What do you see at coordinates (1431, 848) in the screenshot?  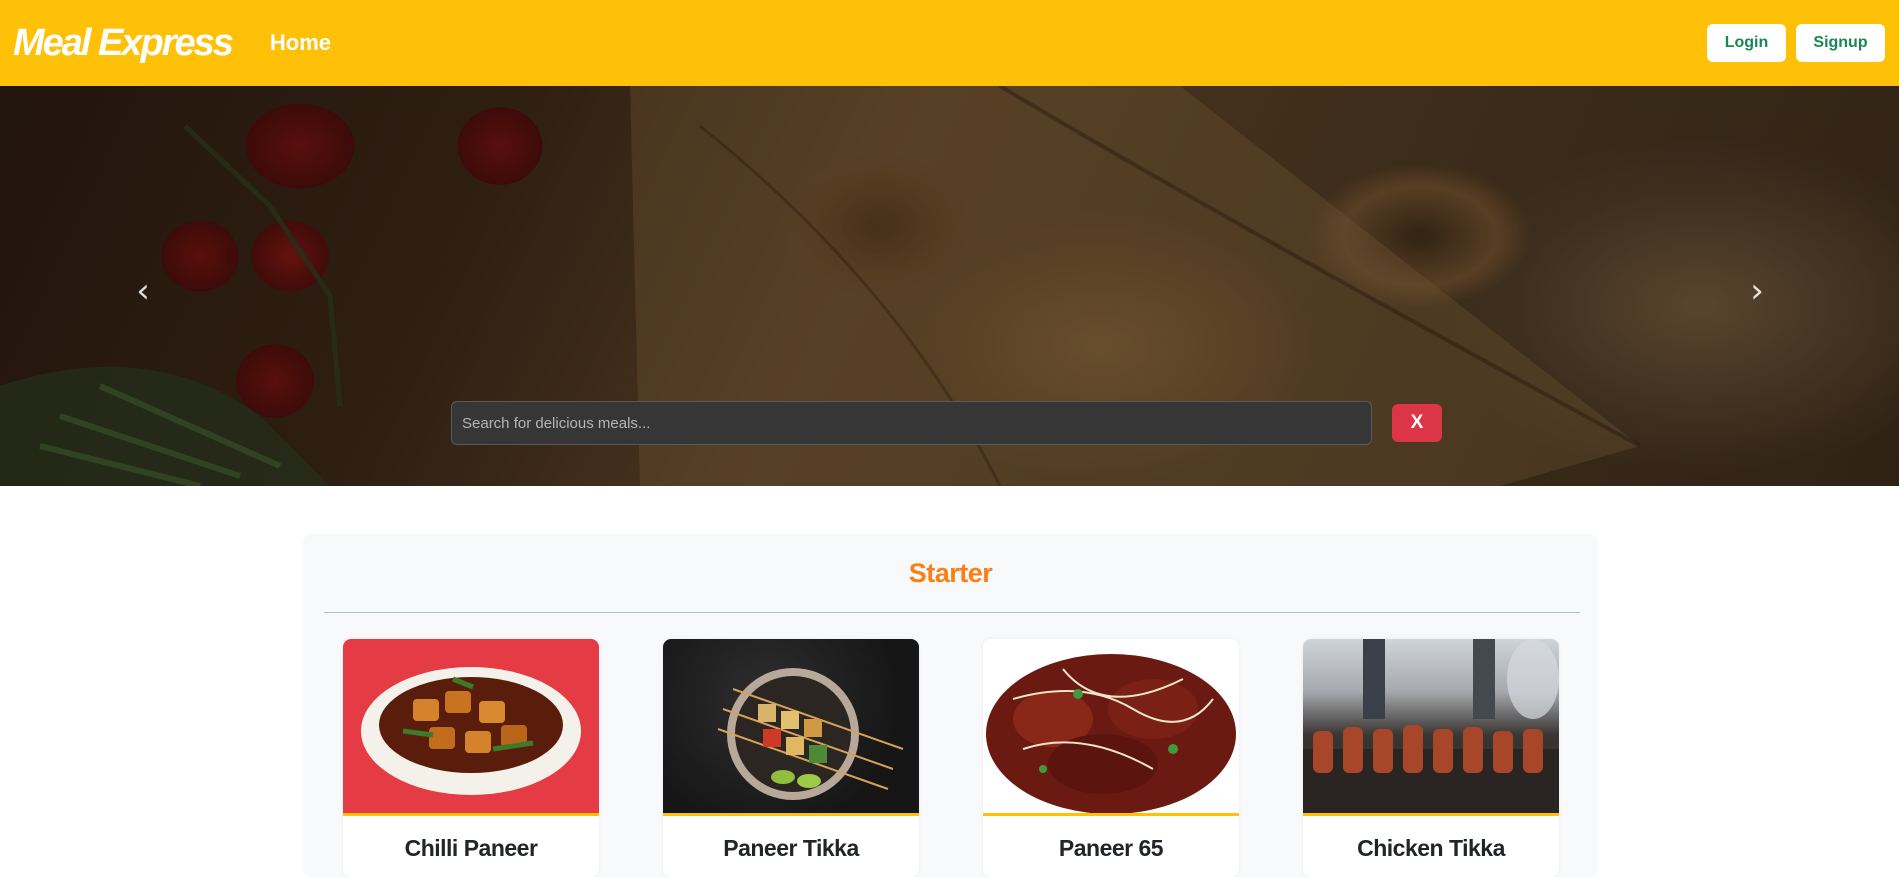 I see `meal-name: Chicken Tikka` at bounding box center [1431, 848].